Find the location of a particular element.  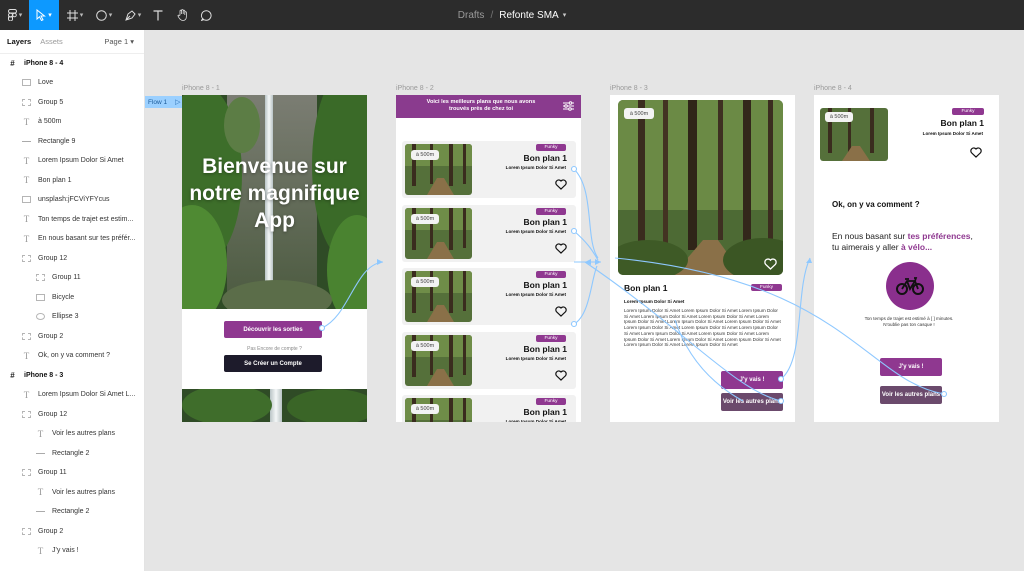

layer-label: iPhone 8 - 4 is located at coordinates (44, 63).